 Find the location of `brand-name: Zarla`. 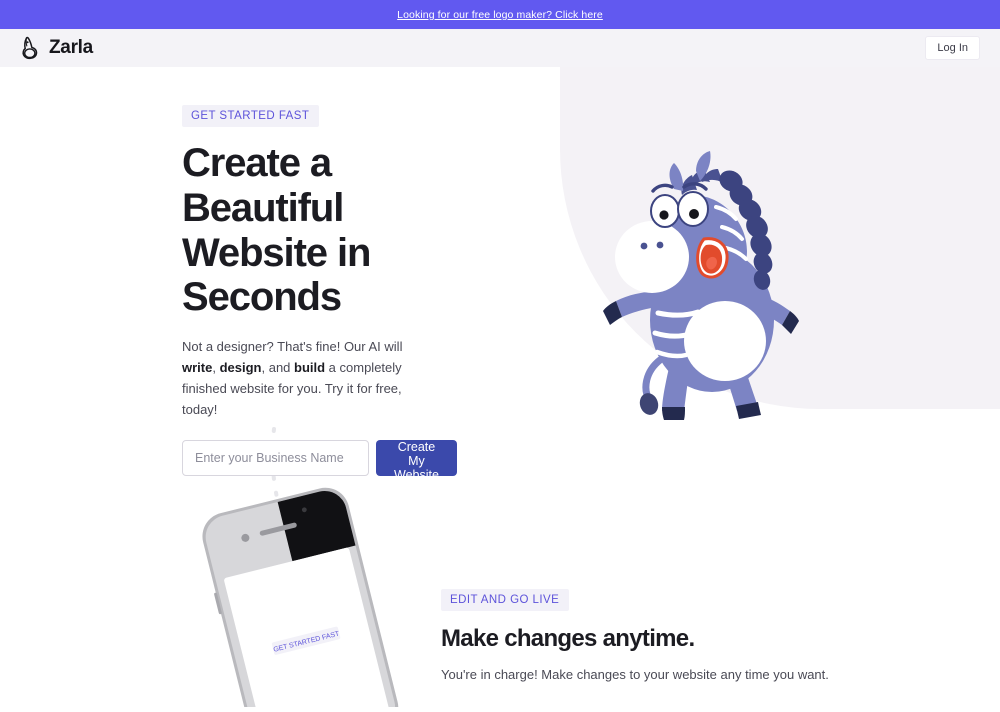

brand-name: Zarla is located at coordinates (71, 47).